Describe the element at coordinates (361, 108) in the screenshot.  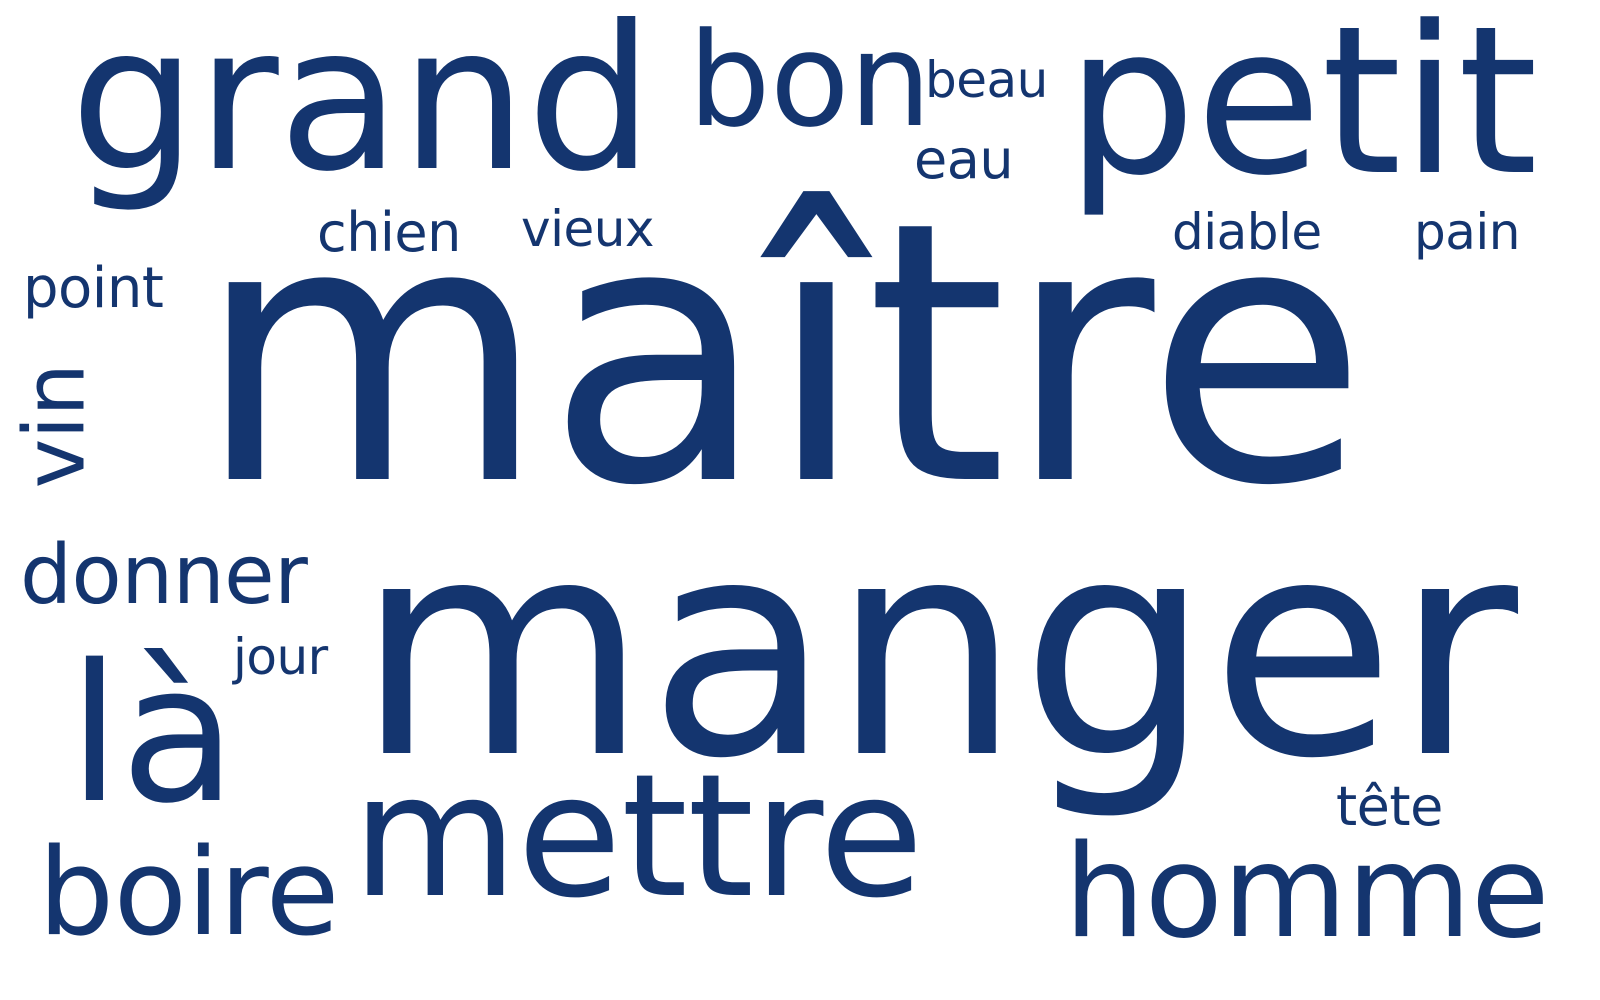
I see `word-grand: grand` at that location.